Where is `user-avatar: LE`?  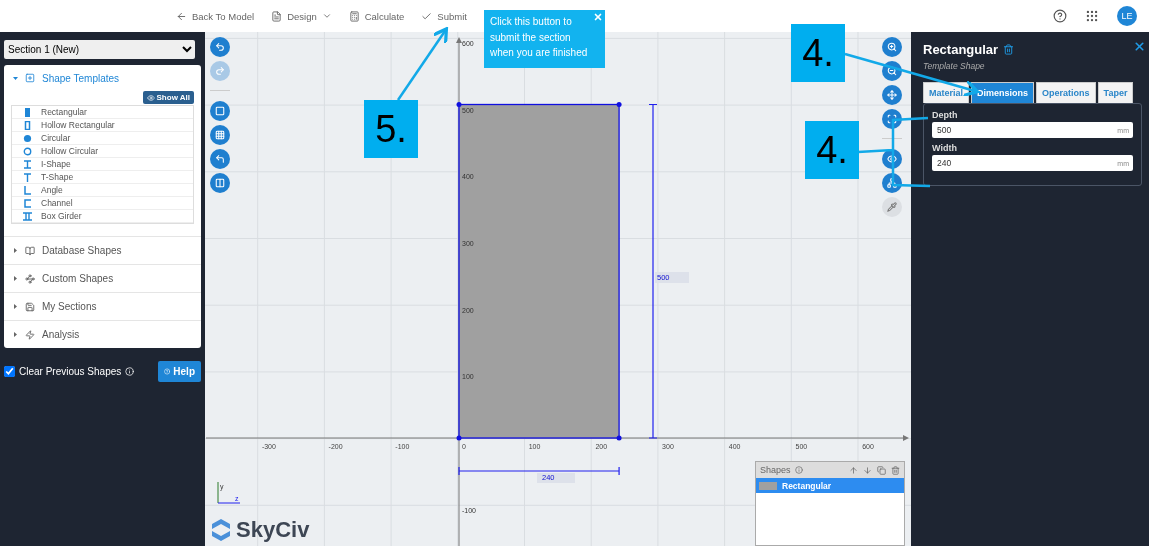
user-avatar: LE is located at coordinates (1127, 16).